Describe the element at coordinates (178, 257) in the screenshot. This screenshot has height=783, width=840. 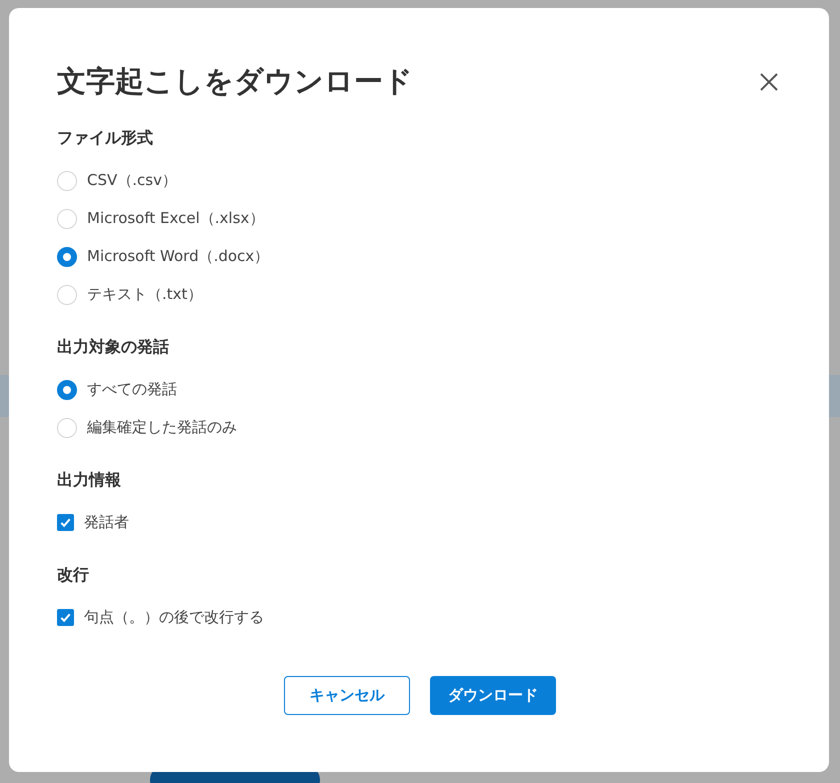
I see `option-label: Microsoft Word（.docx）` at that location.